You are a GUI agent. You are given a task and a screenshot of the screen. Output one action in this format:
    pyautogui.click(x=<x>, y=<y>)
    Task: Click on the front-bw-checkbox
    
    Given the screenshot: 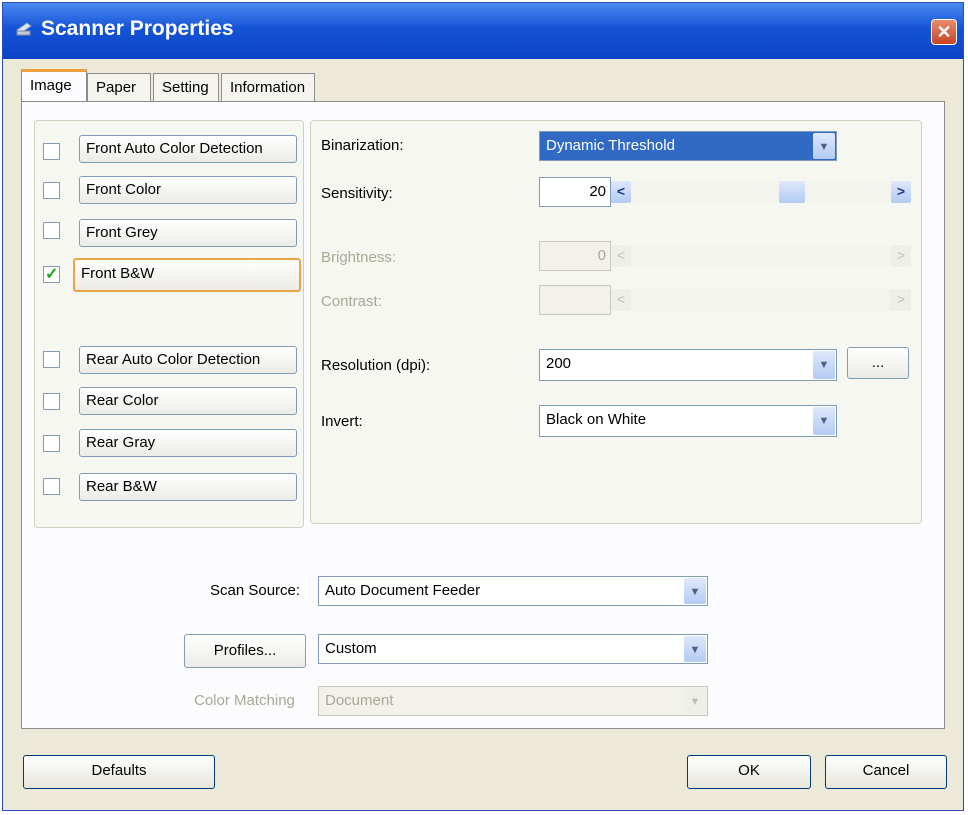 What is the action you would take?
    pyautogui.click(x=51, y=274)
    